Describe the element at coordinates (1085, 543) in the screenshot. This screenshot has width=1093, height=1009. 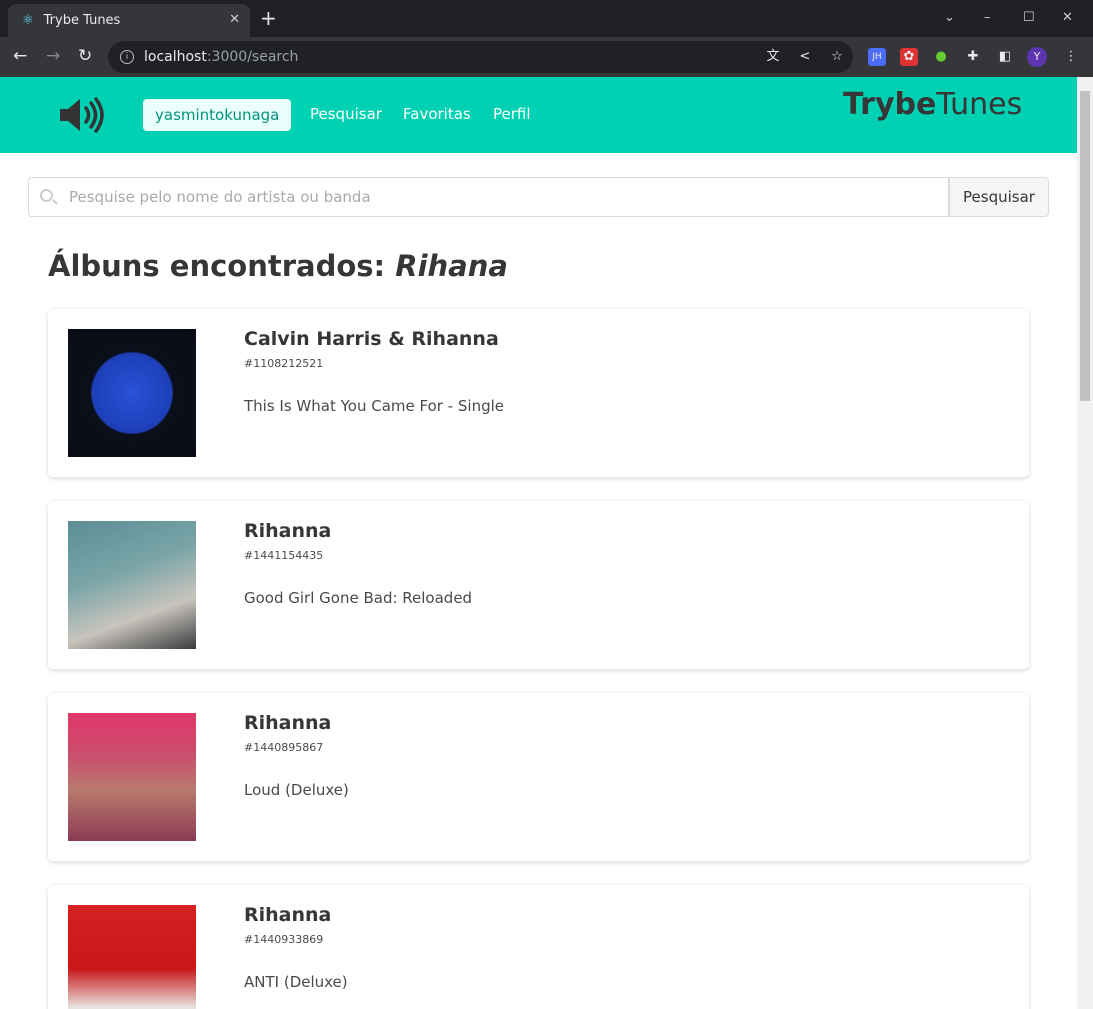
I see `scrollbar` at that location.